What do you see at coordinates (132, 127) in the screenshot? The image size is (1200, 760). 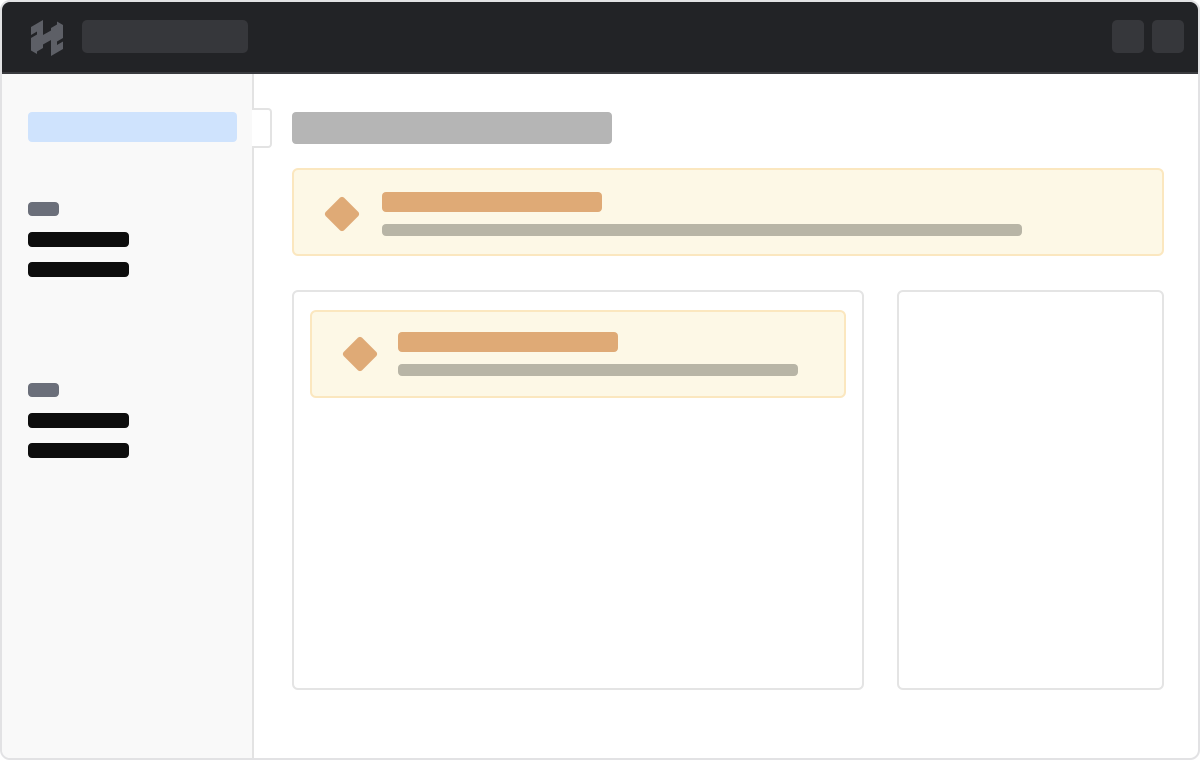 I see `sidebar-active-item` at bounding box center [132, 127].